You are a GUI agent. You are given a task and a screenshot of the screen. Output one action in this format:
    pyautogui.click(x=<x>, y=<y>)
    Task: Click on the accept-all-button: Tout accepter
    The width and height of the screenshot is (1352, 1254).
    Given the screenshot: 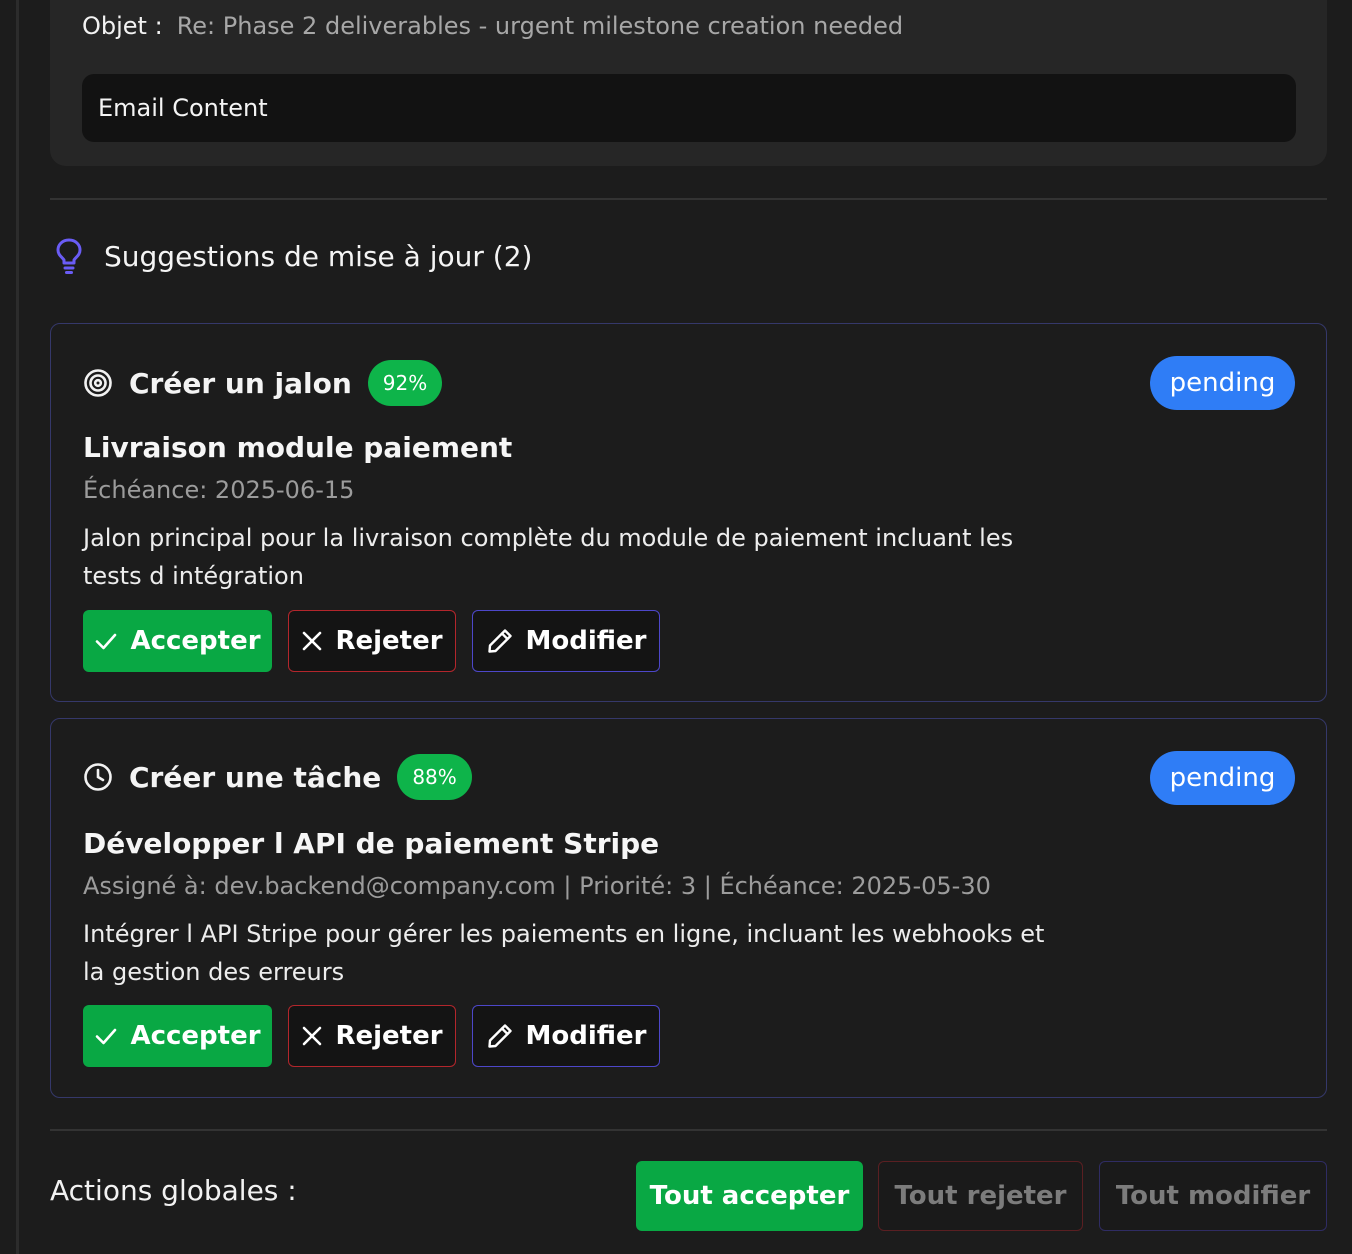 What is the action you would take?
    pyautogui.click(x=749, y=1196)
    